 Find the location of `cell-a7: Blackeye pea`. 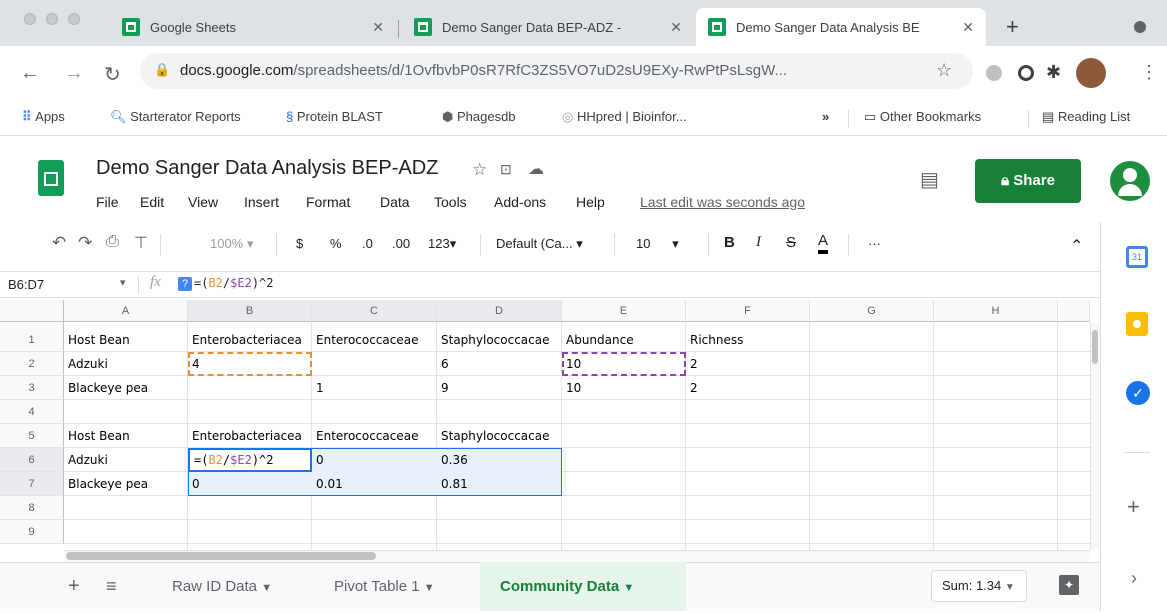

cell-a7: Blackeye pea is located at coordinates (126, 484).